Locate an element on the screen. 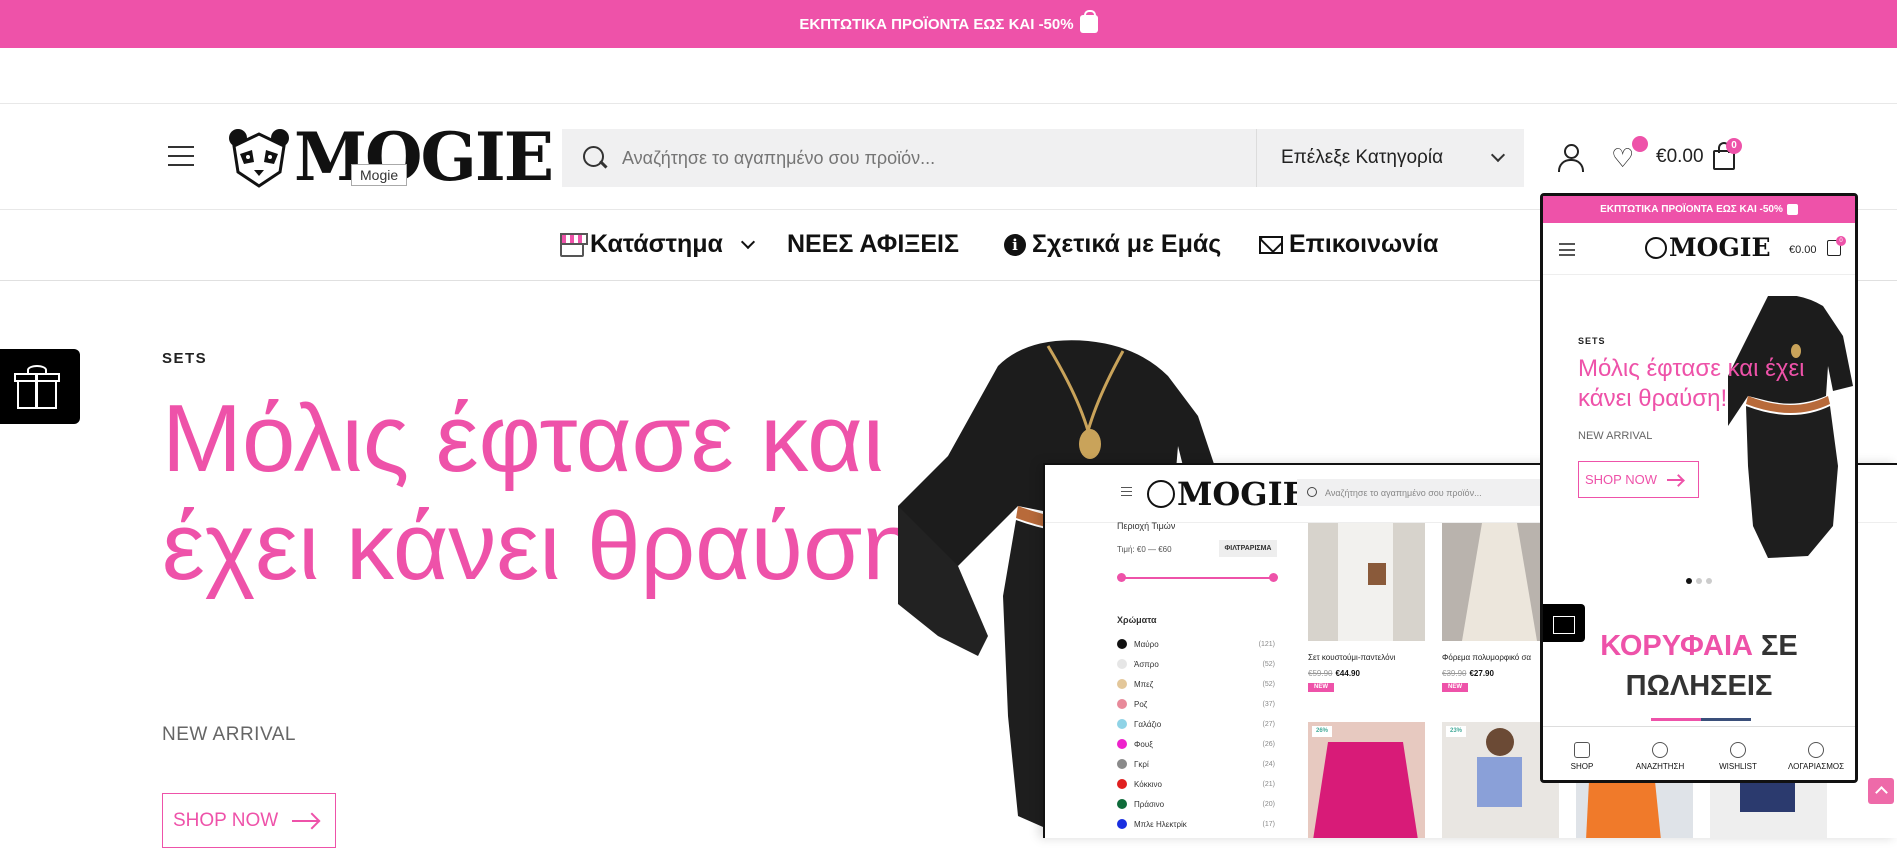 This screenshot has width=1897, height=848. mail-icon is located at coordinates (1271, 244).